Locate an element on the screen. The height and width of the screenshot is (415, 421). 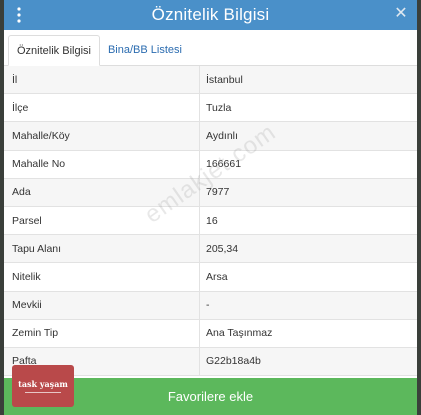
table-row: İl İstanbul is located at coordinates (210, 80).